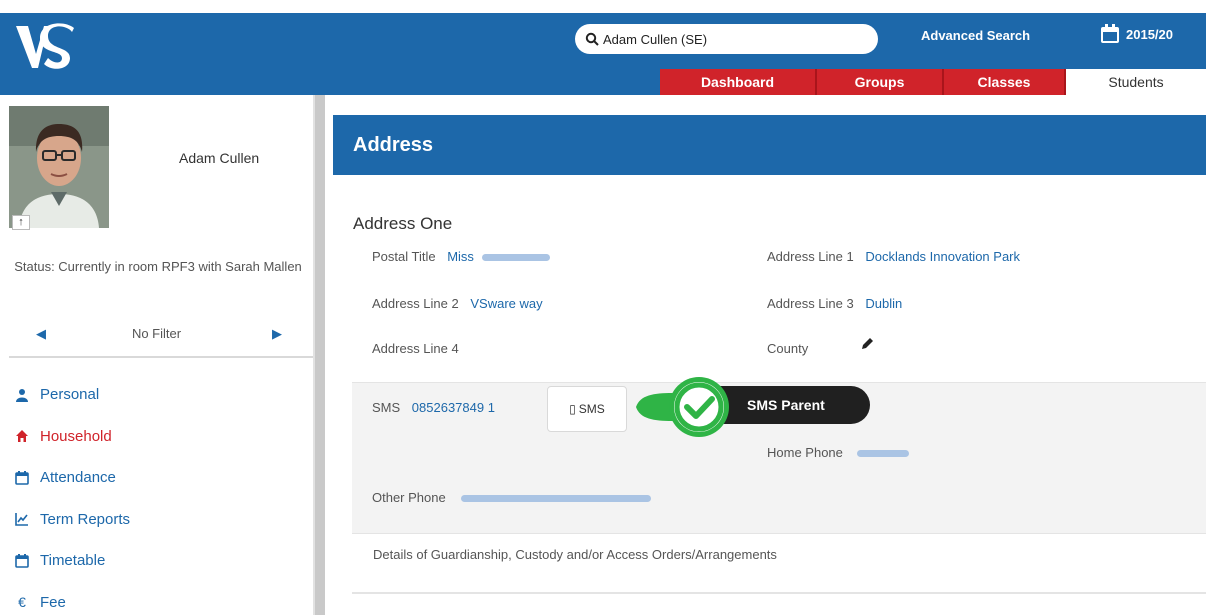  Describe the element at coordinates (592, 39) in the screenshot. I see `search-icon` at that location.